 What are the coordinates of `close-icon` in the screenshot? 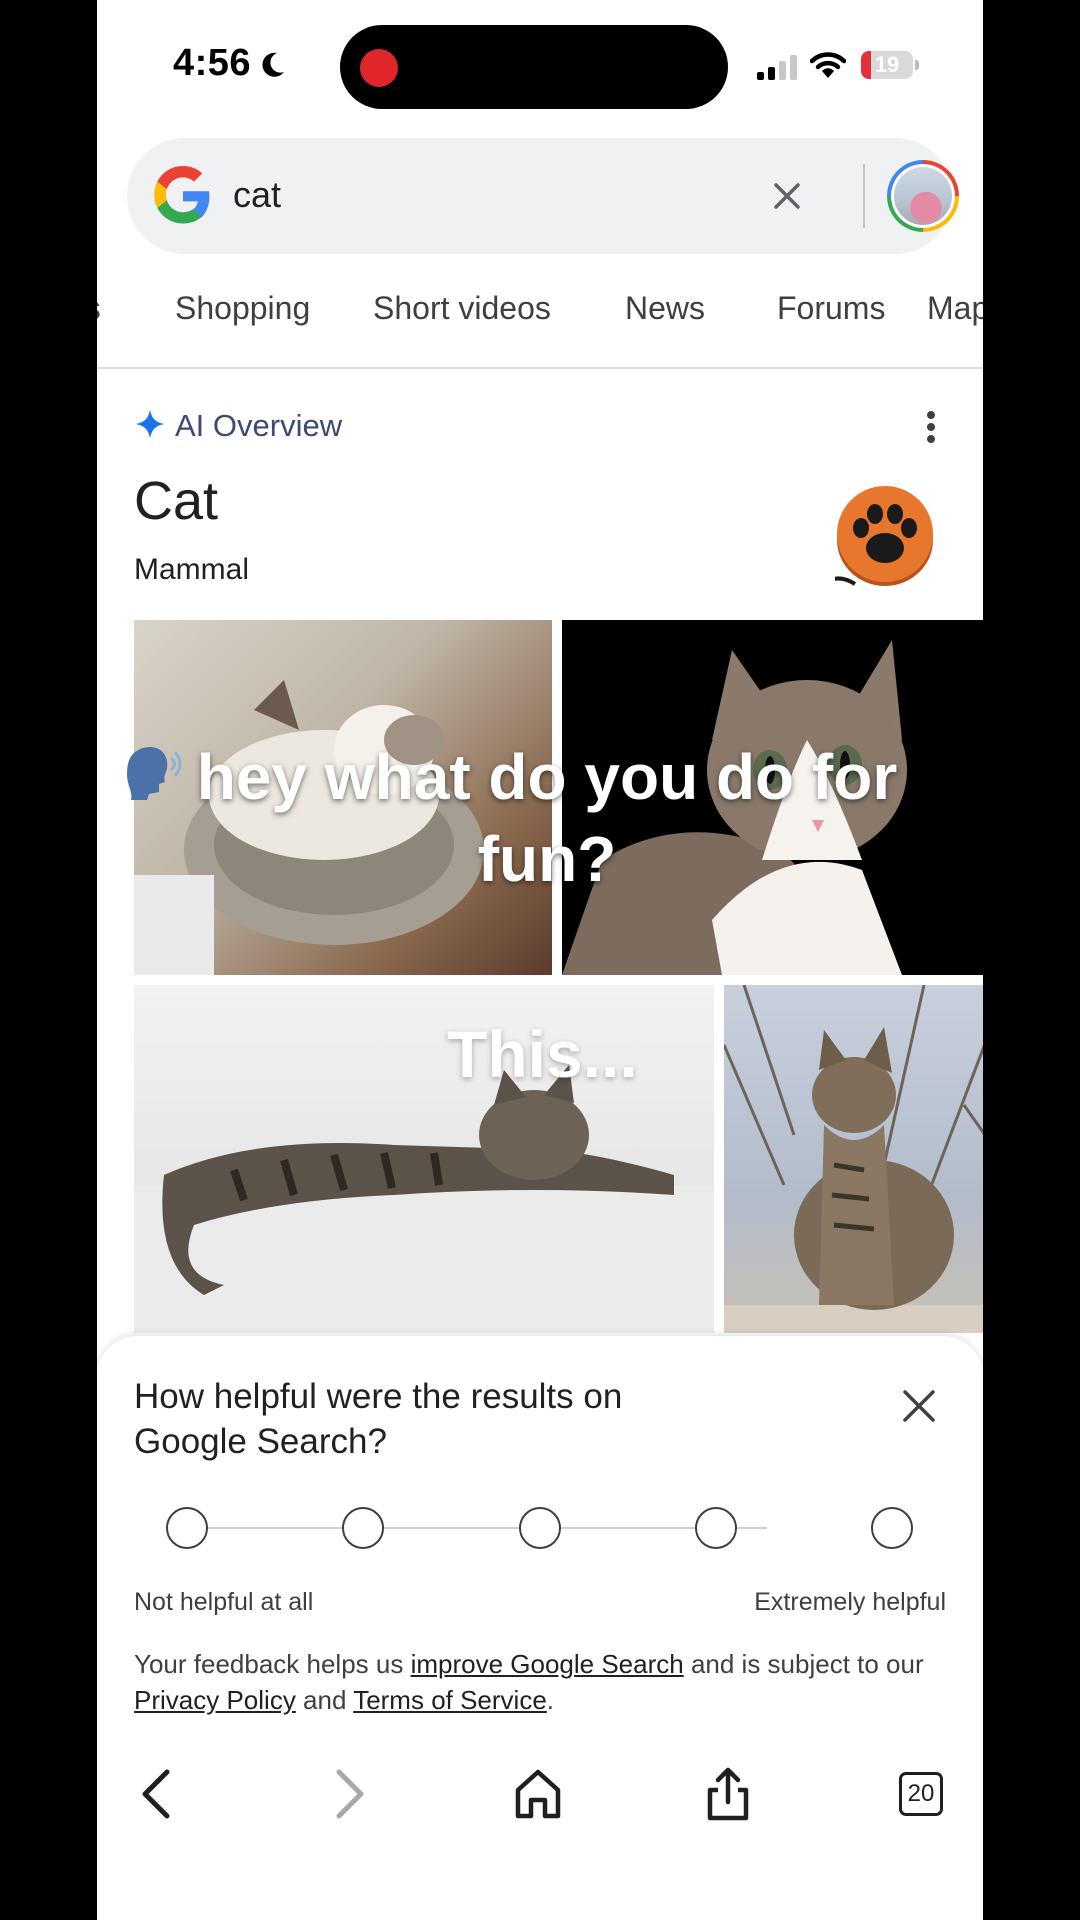 It's located at (919, 1406).